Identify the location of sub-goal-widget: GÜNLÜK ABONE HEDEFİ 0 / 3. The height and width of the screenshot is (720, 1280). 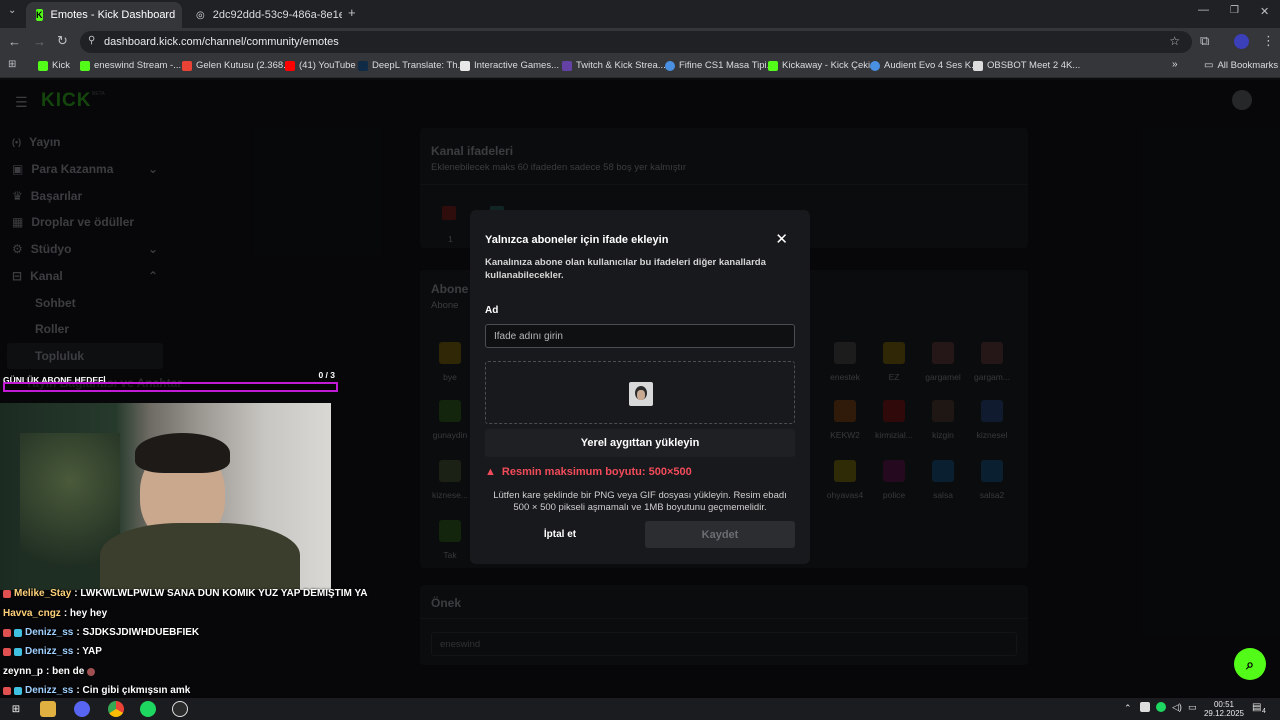
(170, 381).